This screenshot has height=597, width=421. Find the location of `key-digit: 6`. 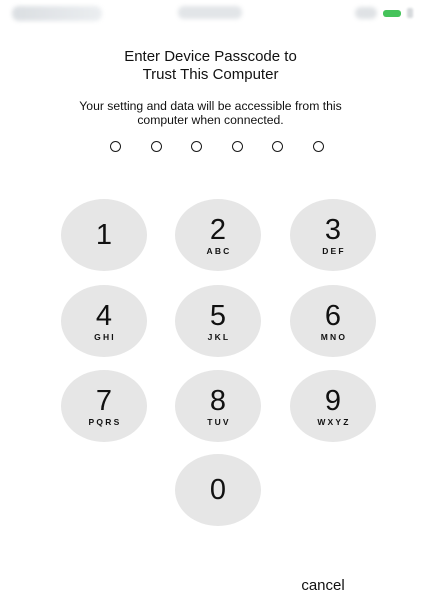

key-digit: 6 is located at coordinates (333, 315).